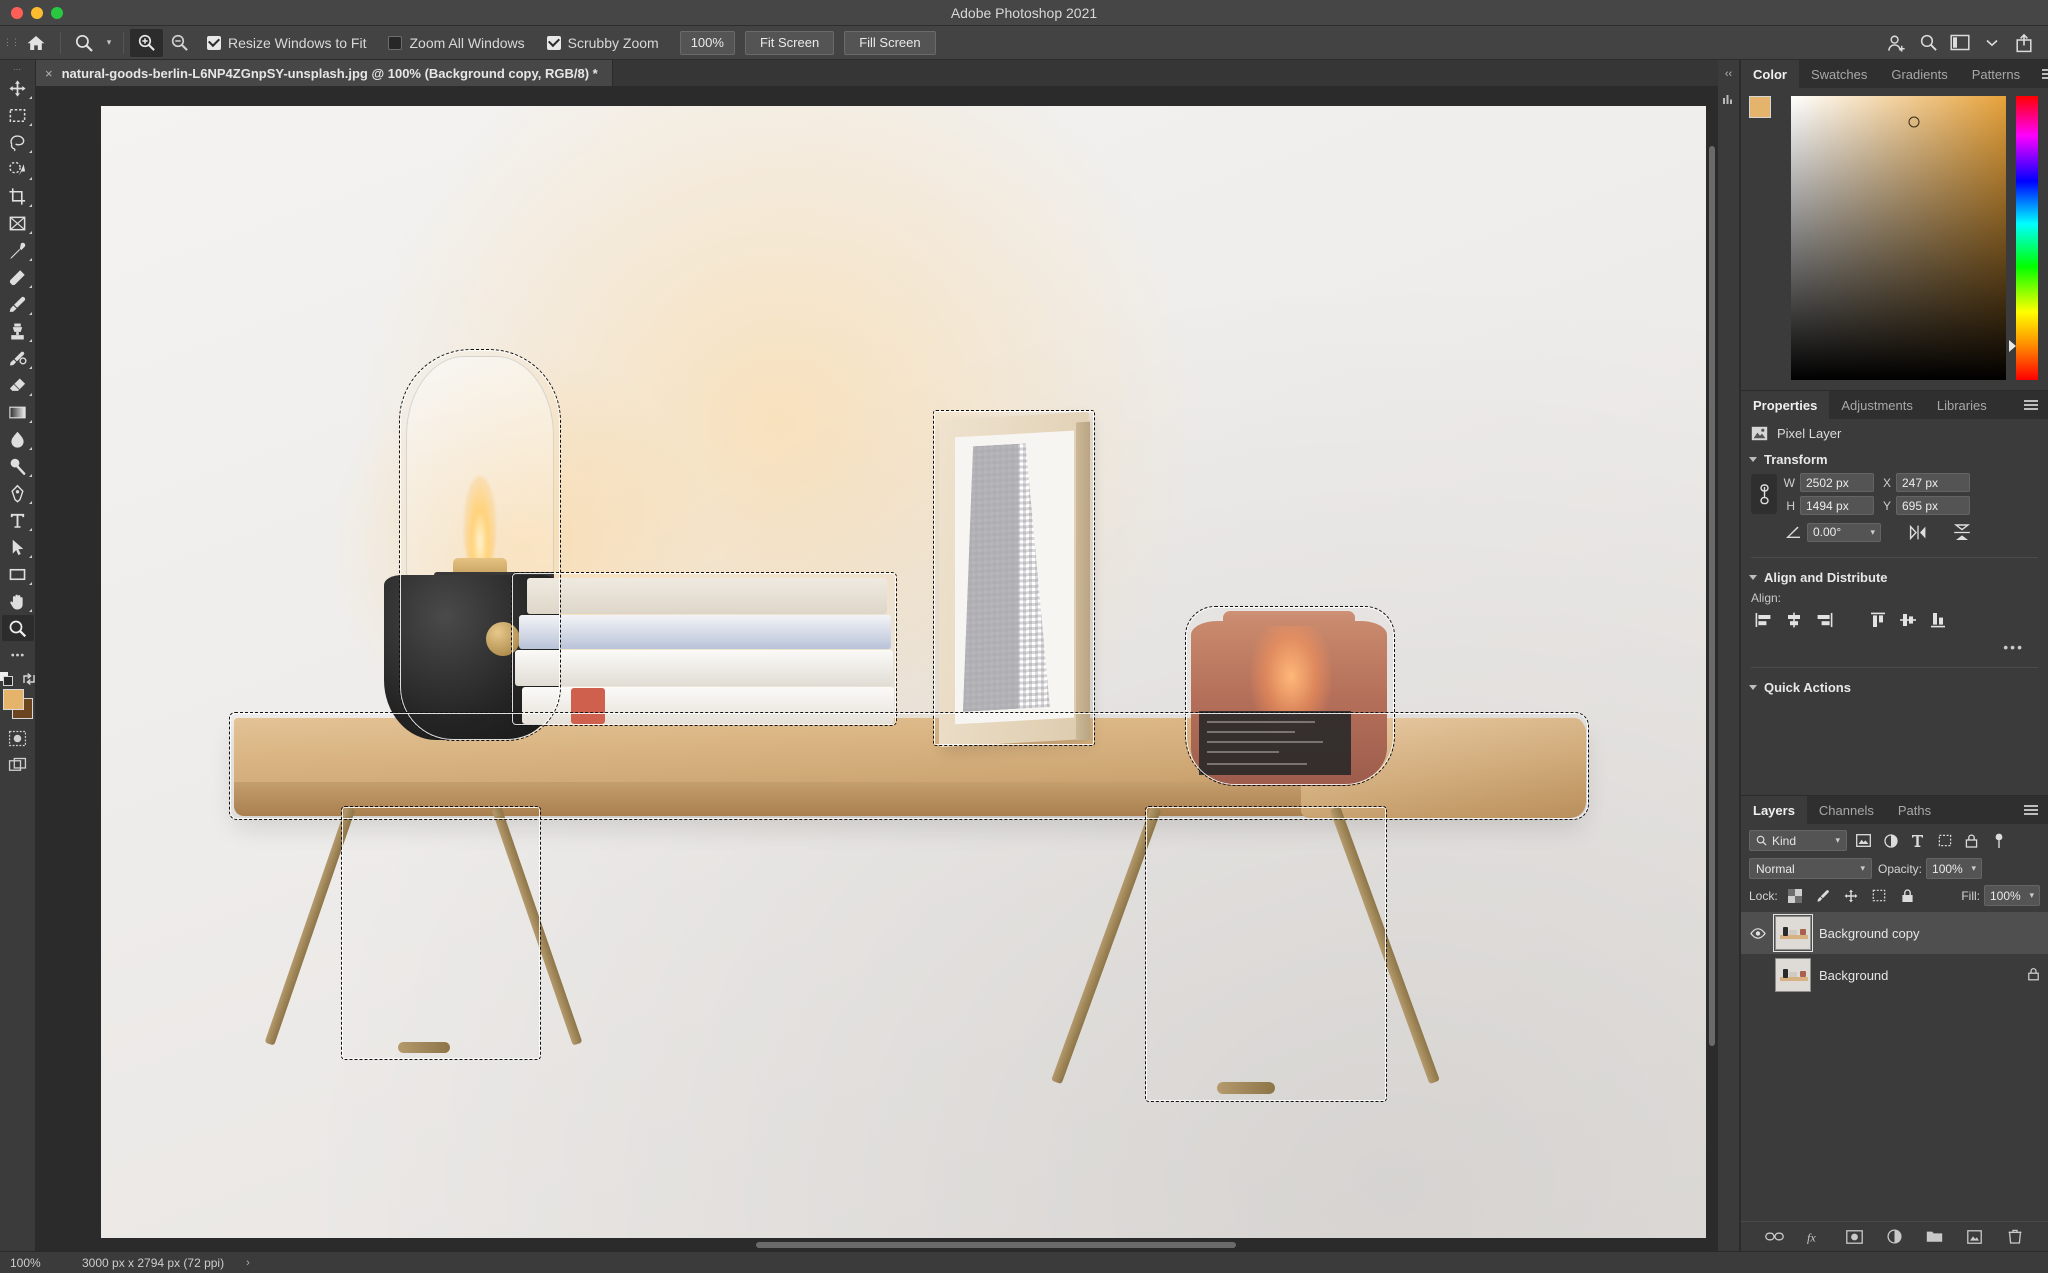 The height and width of the screenshot is (1273, 2048). Describe the element at coordinates (996, 1245) in the screenshot. I see `scrollbar-thumb` at that location.